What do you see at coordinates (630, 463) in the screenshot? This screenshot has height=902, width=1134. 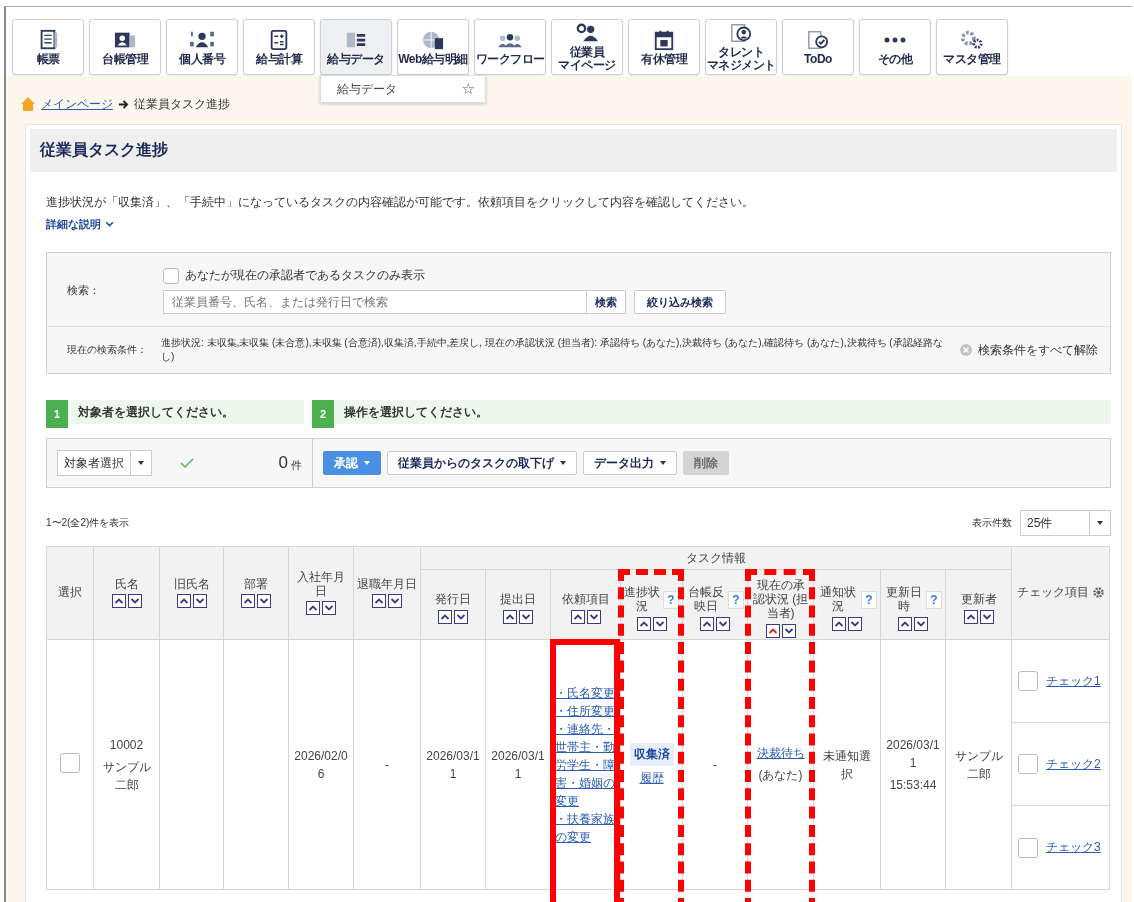 I see `action-button: データ出力` at bounding box center [630, 463].